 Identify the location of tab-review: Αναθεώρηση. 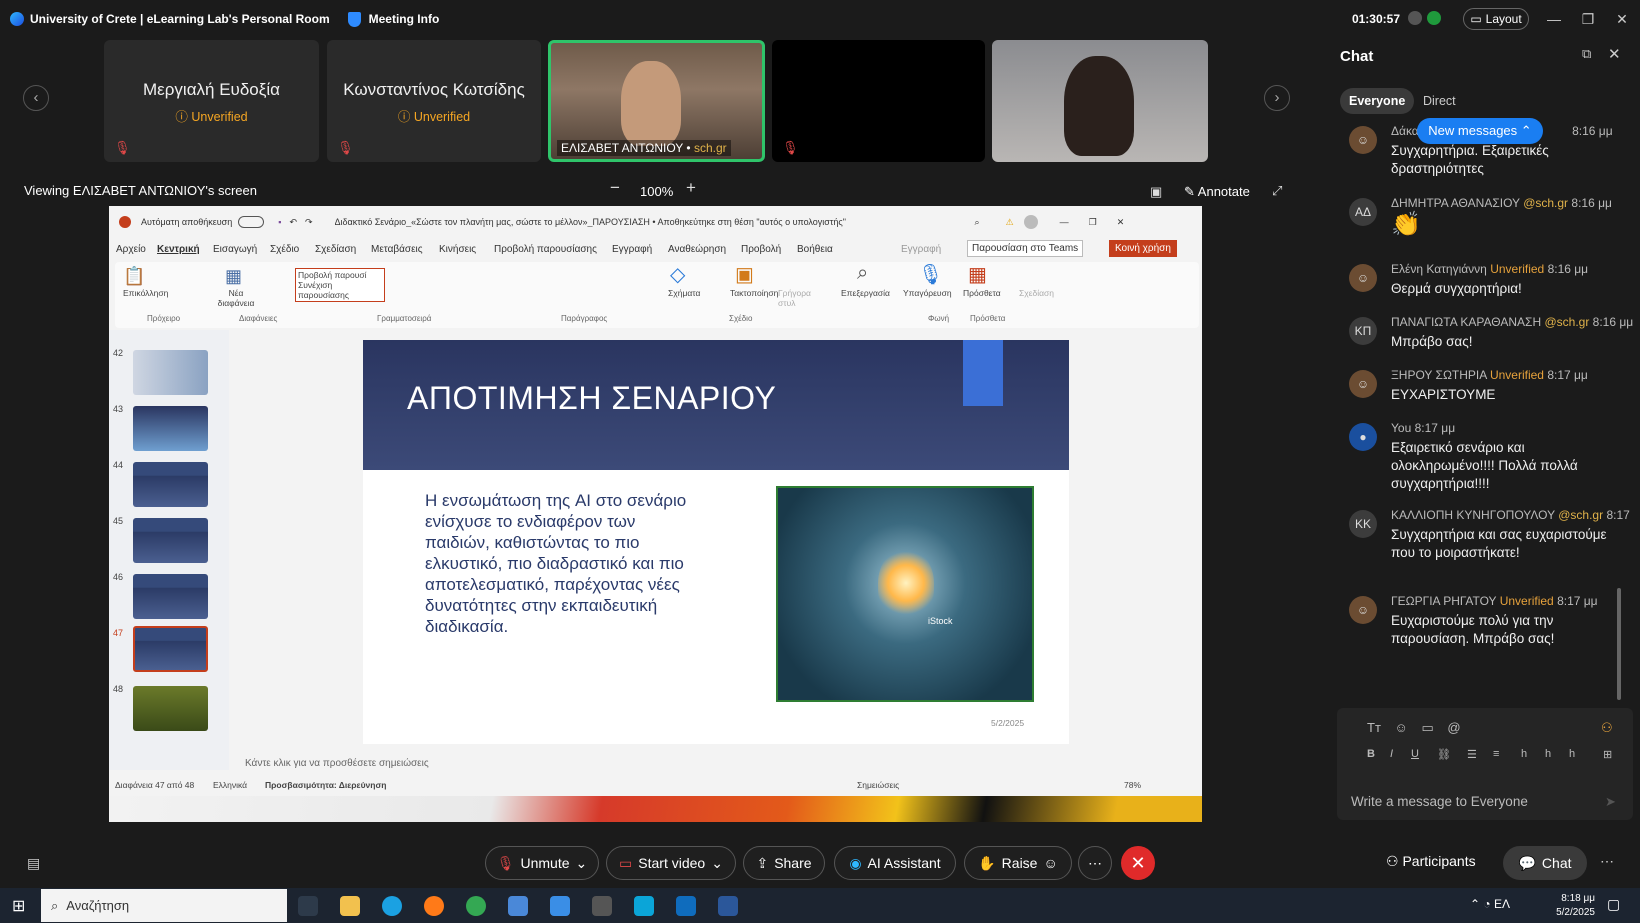
(697, 249).